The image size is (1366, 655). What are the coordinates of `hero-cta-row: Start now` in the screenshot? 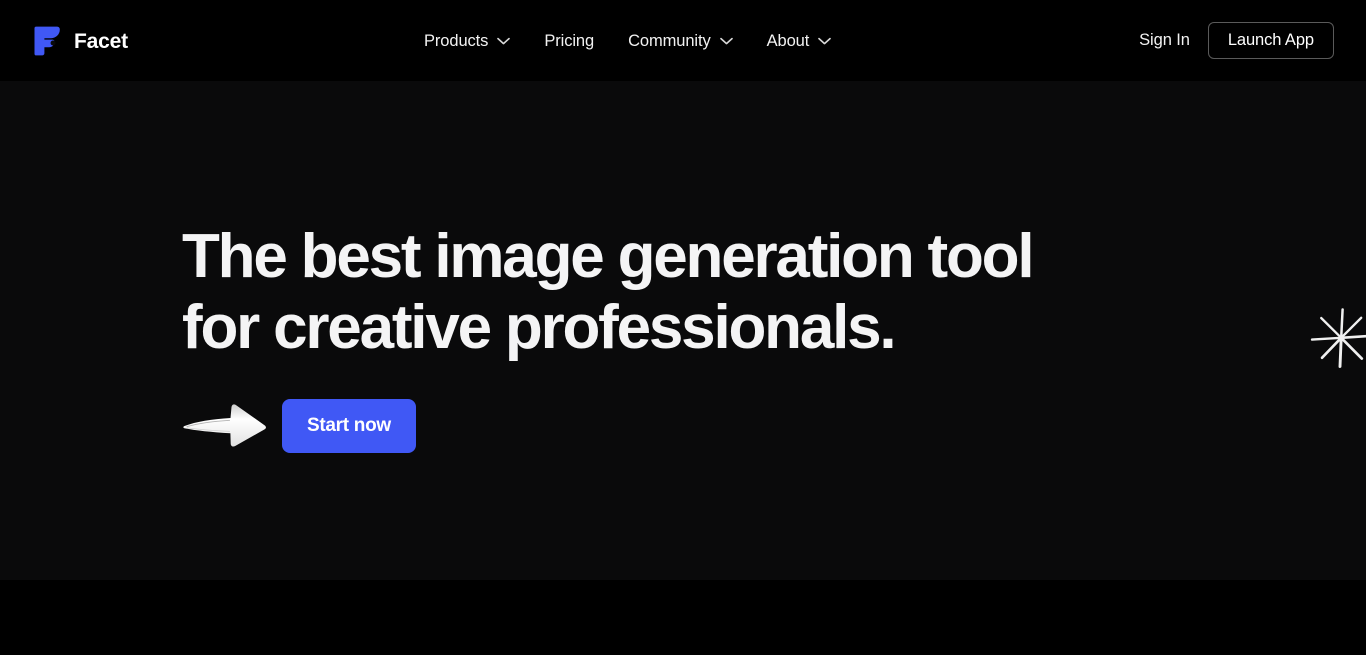 It's located at (299, 426).